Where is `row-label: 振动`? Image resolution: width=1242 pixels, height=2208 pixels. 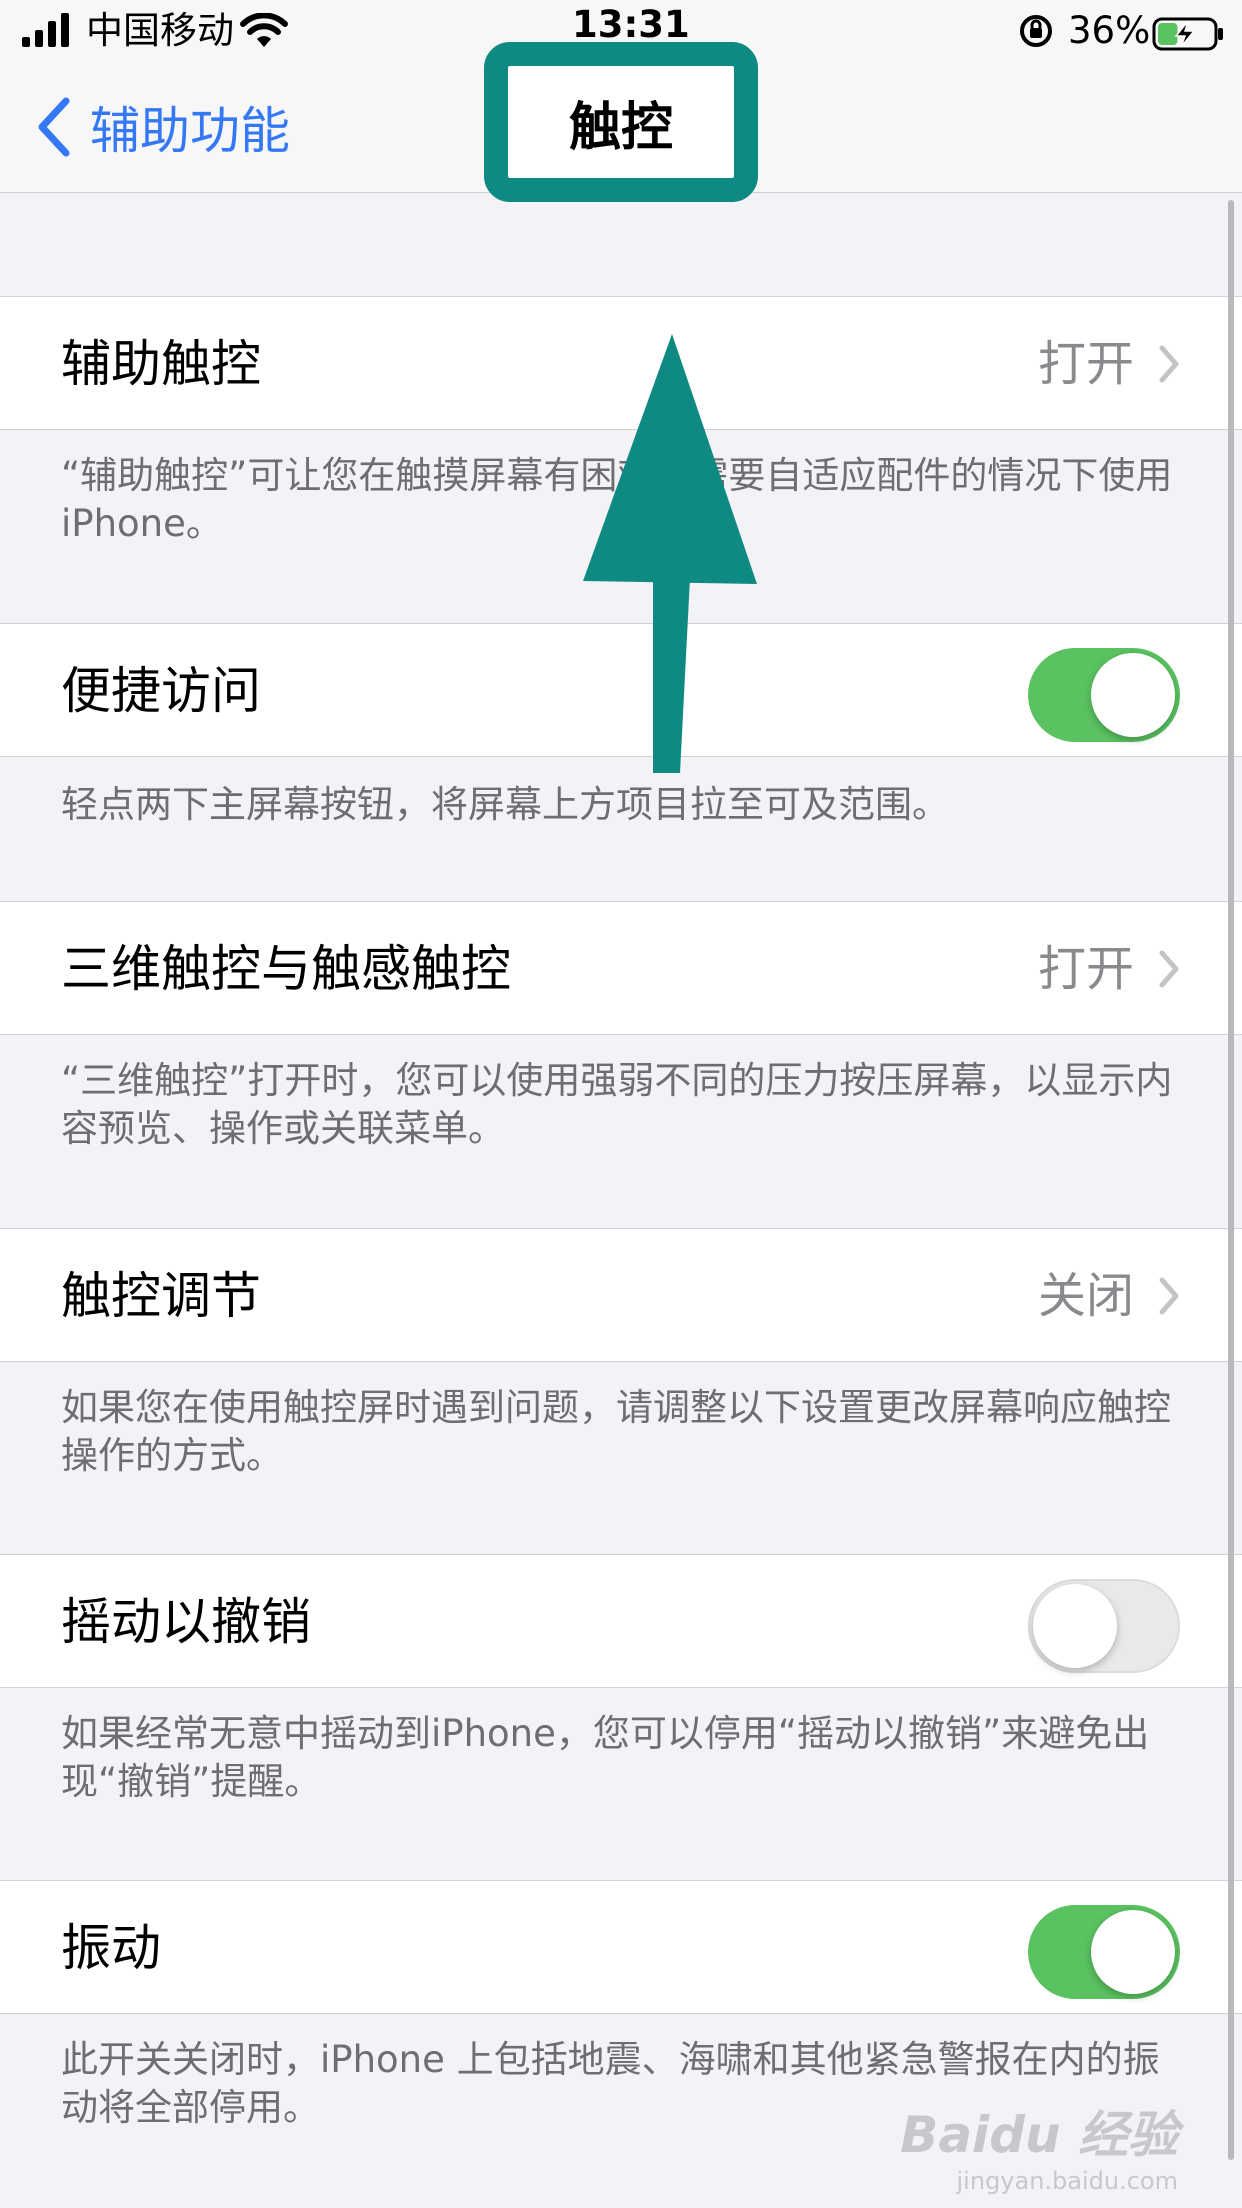 row-label: 振动 is located at coordinates (111, 1948).